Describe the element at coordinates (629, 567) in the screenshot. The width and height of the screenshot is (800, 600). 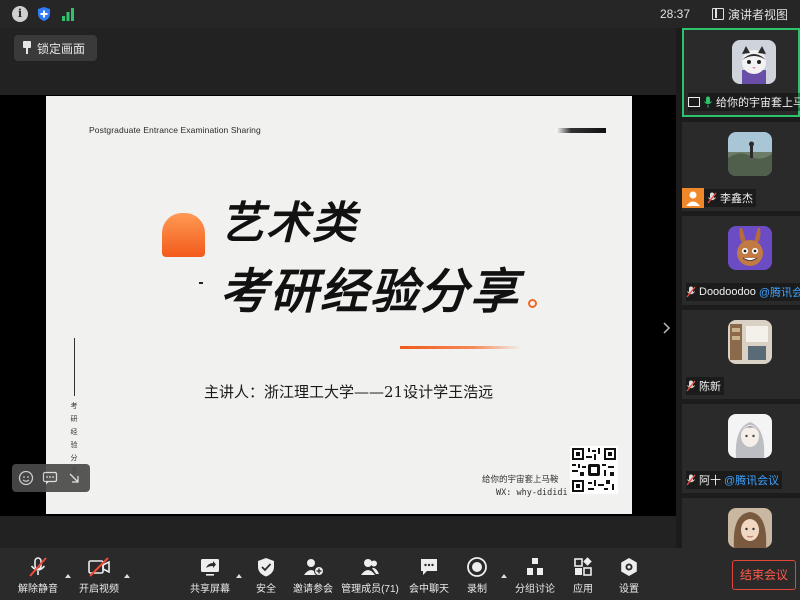
I see `gear-icon` at that location.